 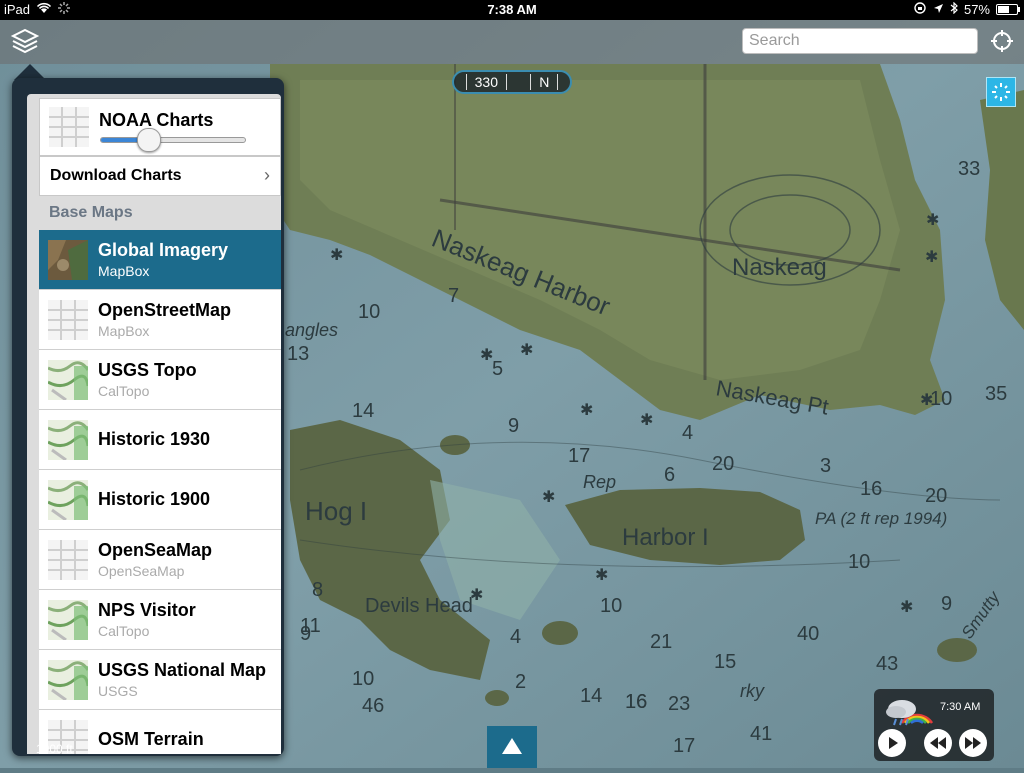 What do you see at coordinates (910, 713) in the screenshot?
I see `rain-cloud-rainbow-icon` at bounding box center [910, 713].